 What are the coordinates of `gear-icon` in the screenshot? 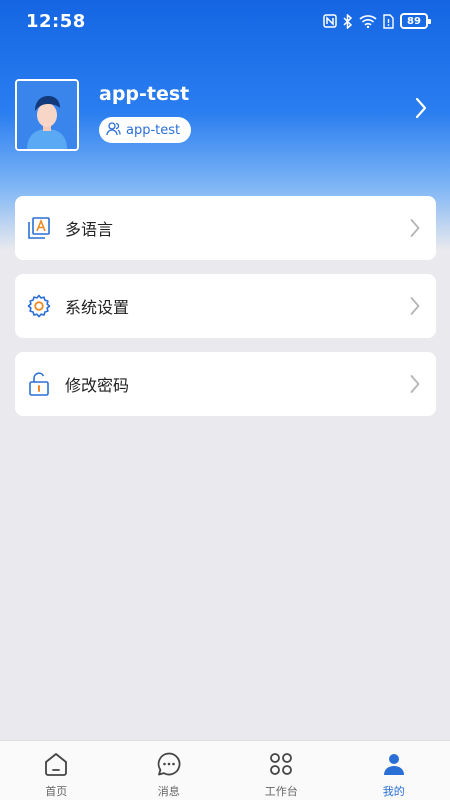 It's located at (39, 306).